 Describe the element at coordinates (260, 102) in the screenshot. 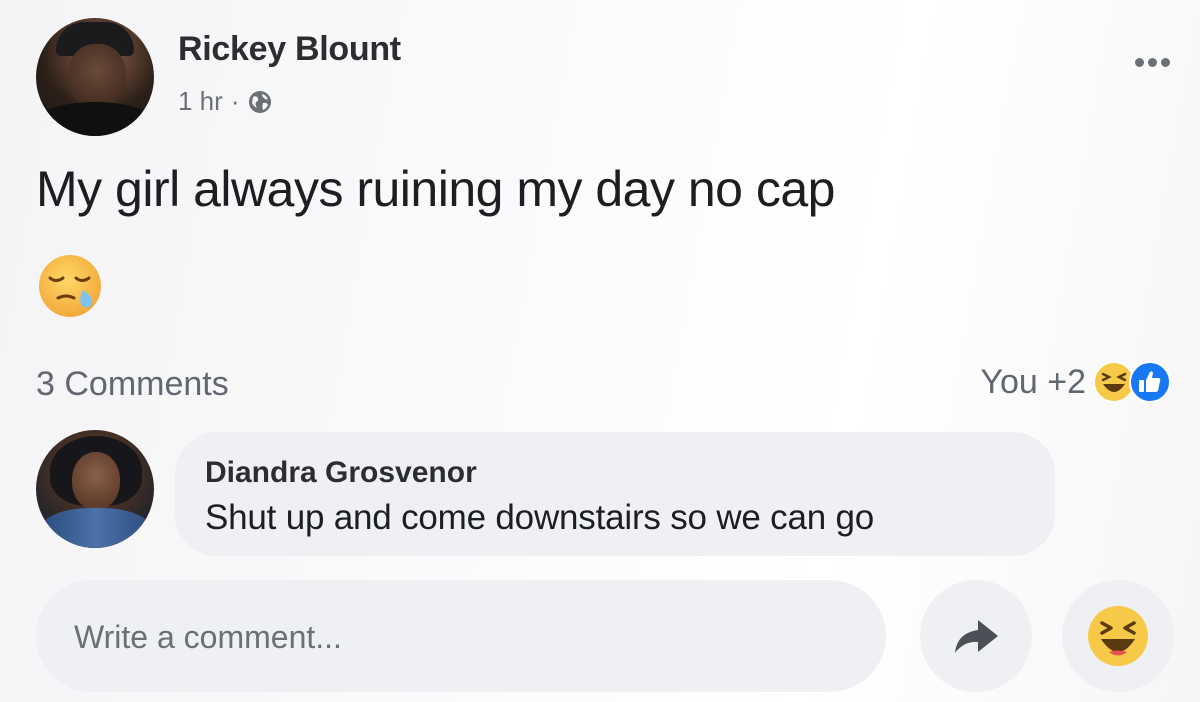

I see `globe-icon` at that location.